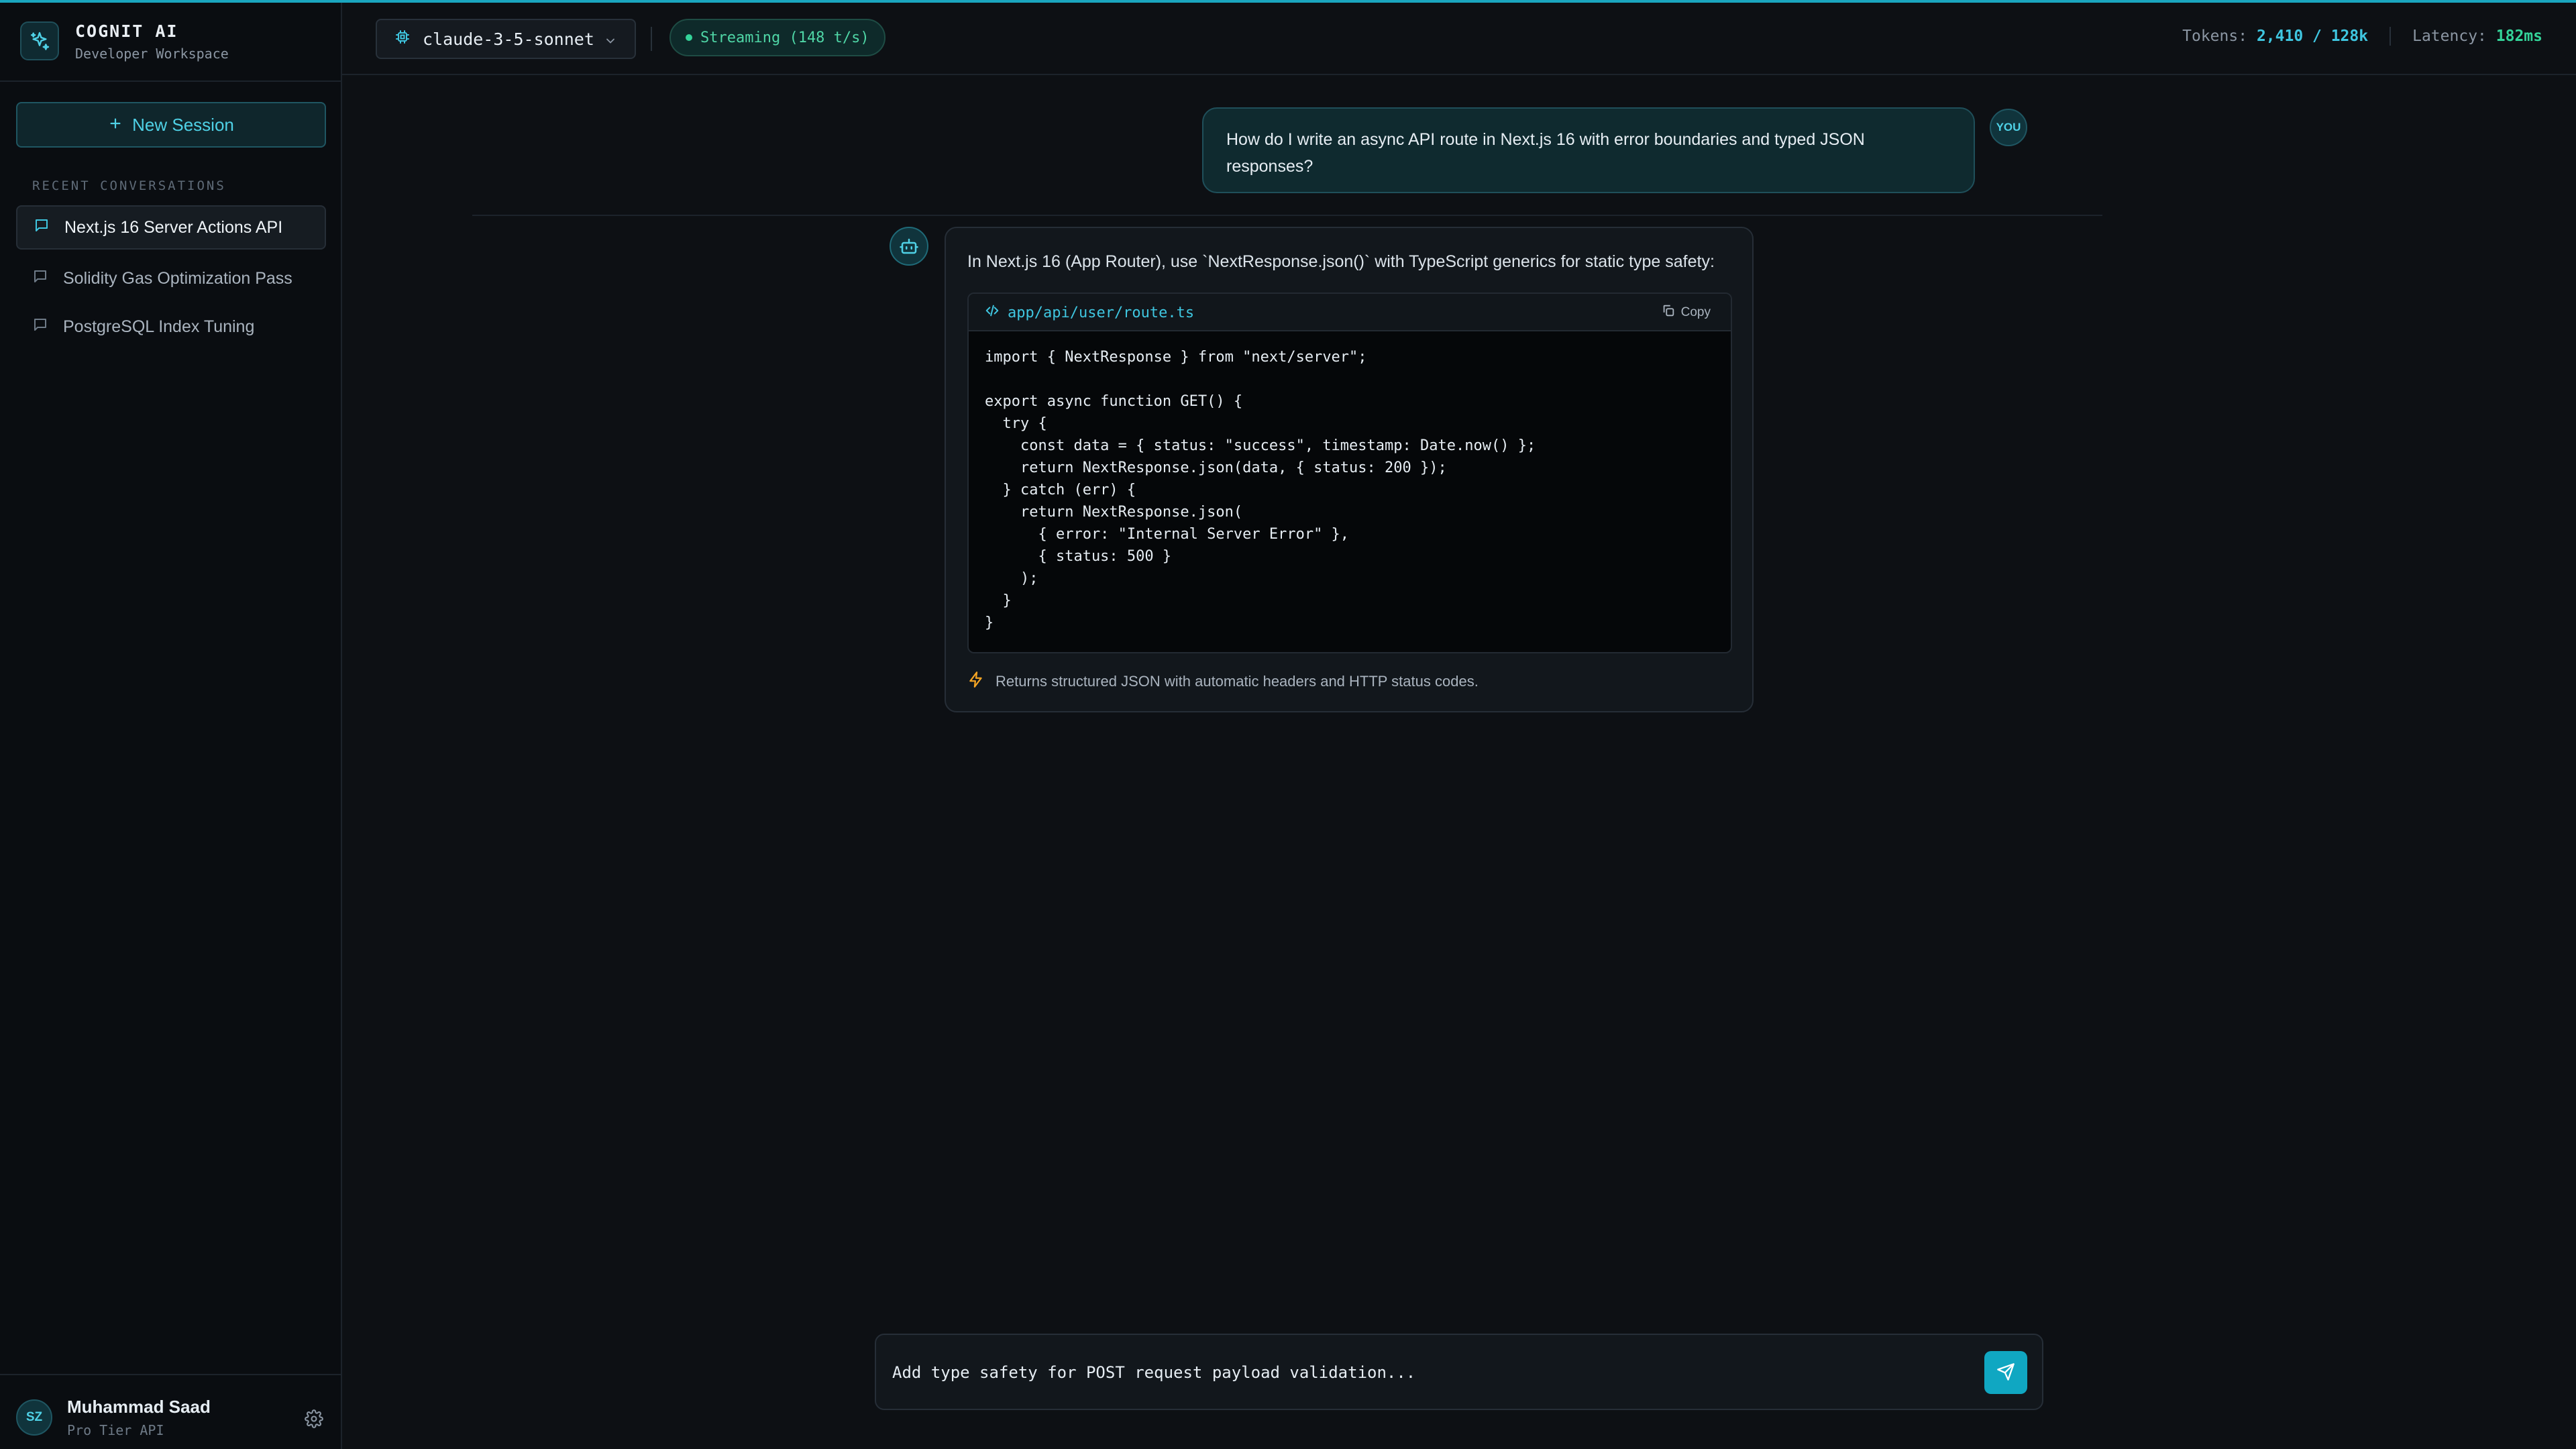  What do you see at coordinates (129, 185) in the screenshot?
I see `section-label-recent: RECENT CONVERSATIONS` at bounding box center [129, 185].